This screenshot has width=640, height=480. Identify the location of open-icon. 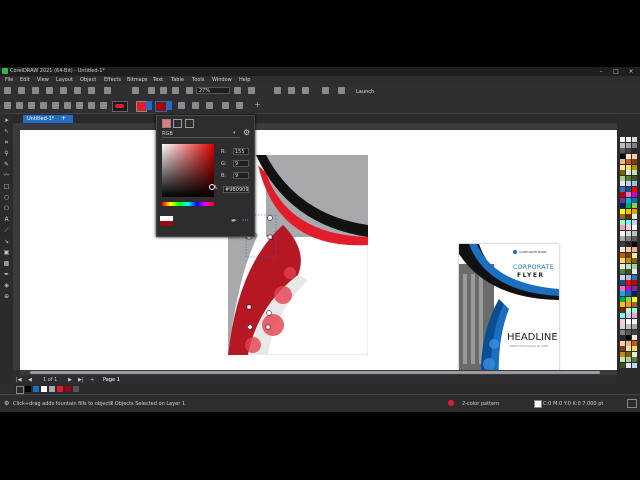
(21, 90).